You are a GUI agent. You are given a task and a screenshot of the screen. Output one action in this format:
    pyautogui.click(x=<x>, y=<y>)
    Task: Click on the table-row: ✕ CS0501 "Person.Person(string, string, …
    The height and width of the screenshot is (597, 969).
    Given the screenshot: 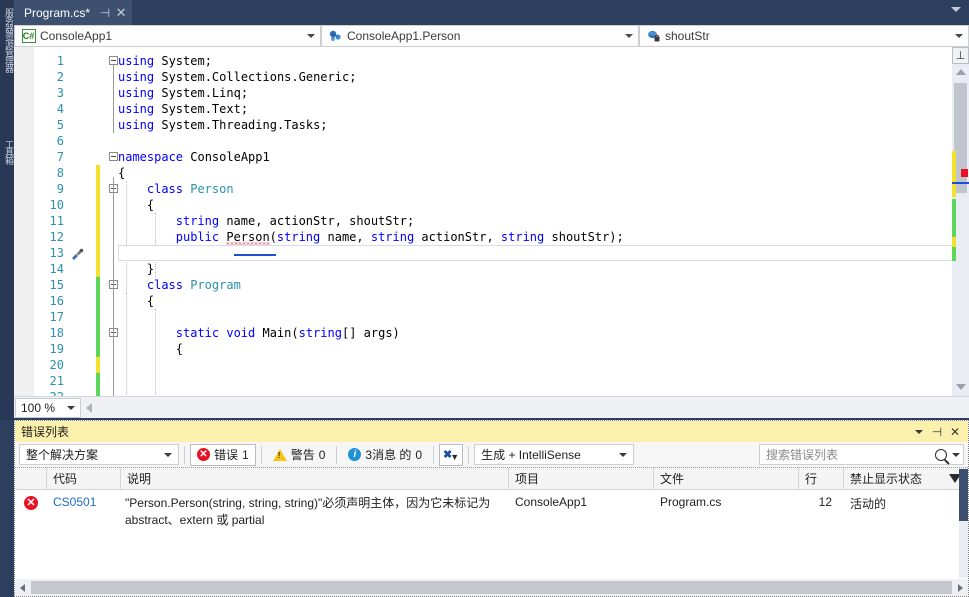 What is the action you would take?
    pyautogui.click(x=491, y=511)
    